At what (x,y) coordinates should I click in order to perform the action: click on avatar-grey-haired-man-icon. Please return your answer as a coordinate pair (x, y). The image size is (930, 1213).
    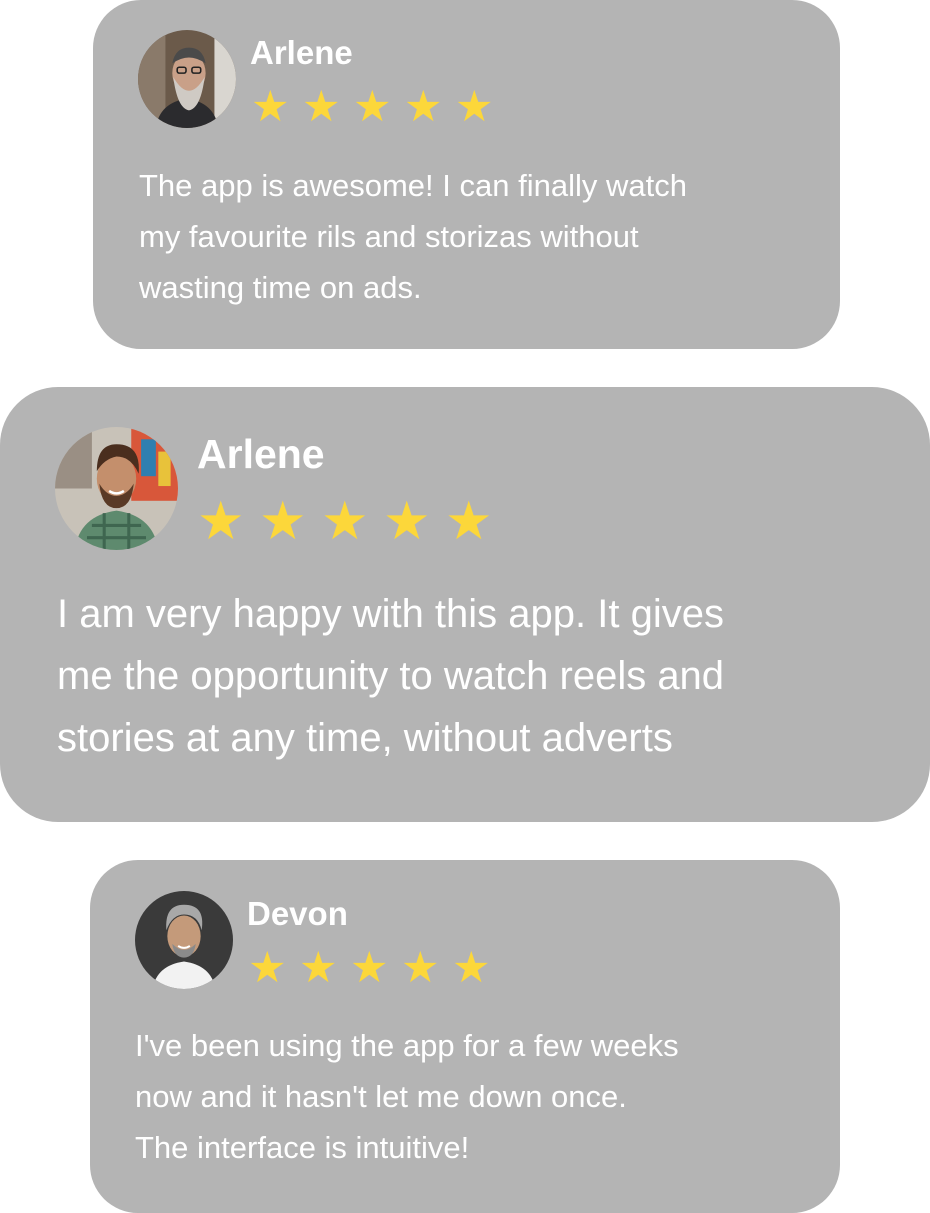
    Looking at the image, I should click on (184, 940).